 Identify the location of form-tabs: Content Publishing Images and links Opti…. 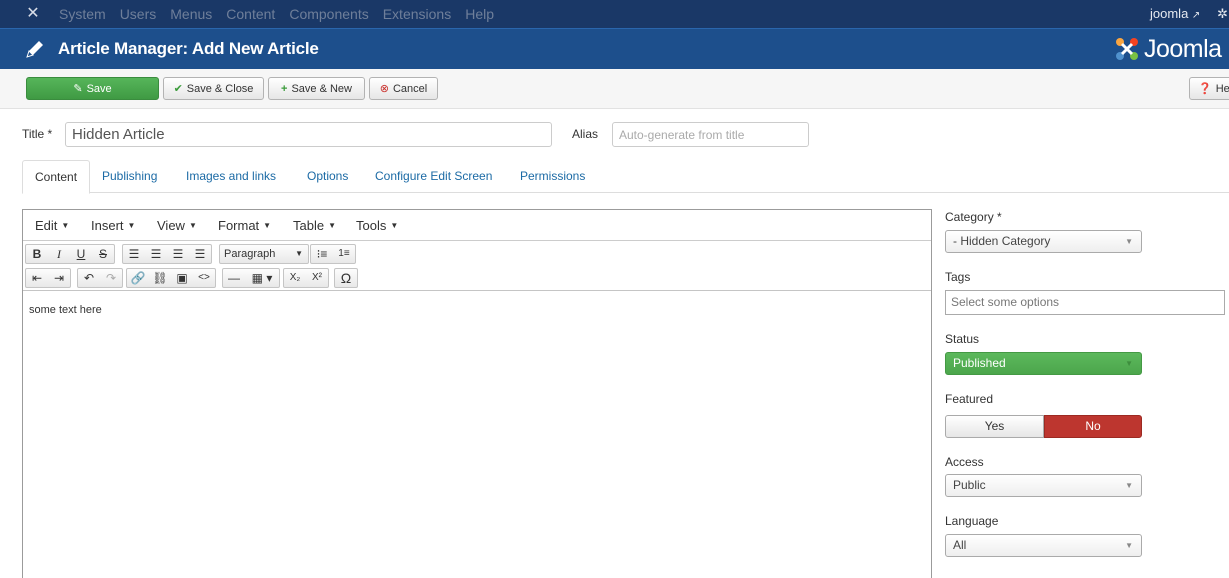
(625, 177).